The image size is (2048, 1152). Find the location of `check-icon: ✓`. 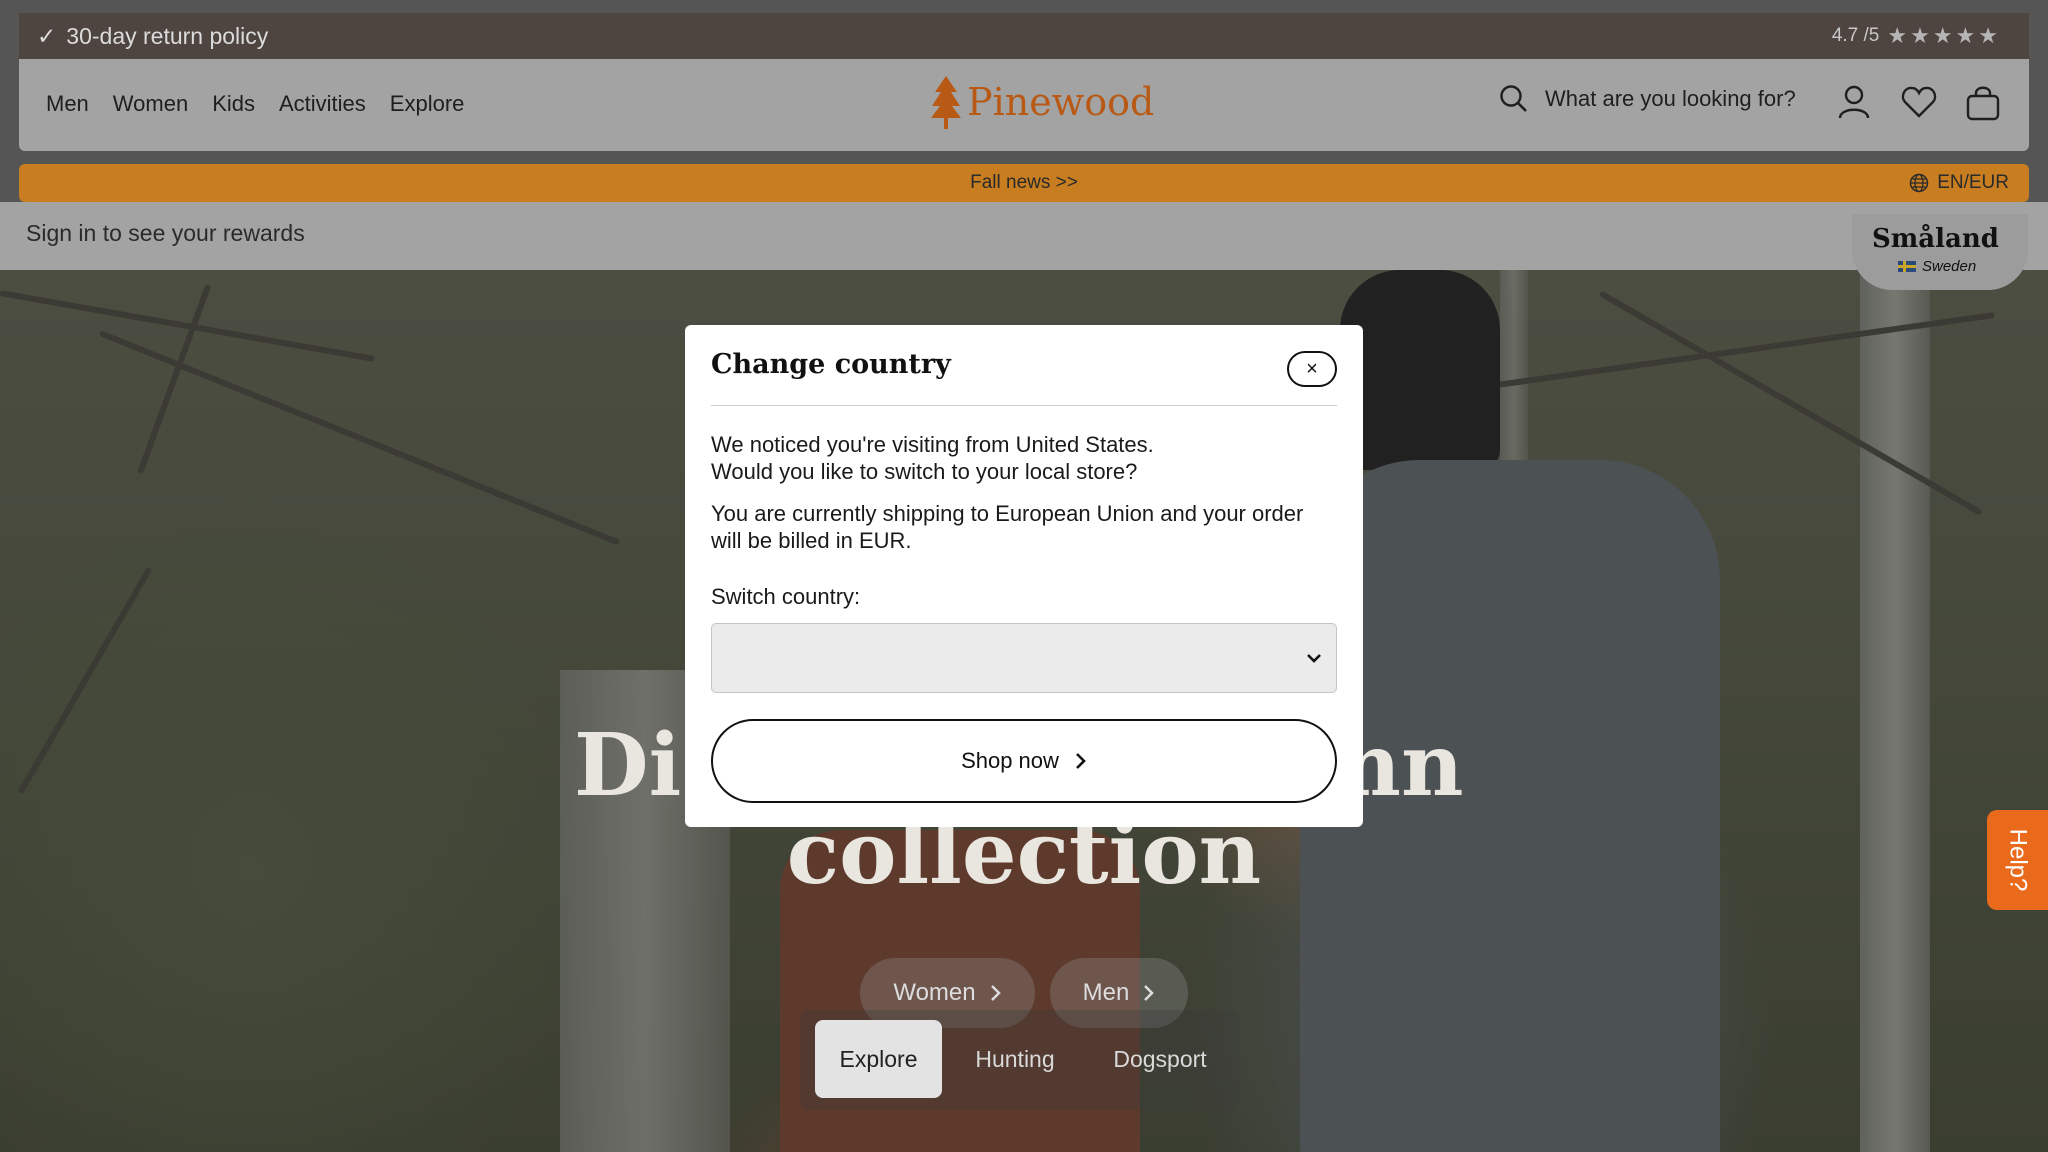

check-icon: ✓ is located at coordinates (47, 36).